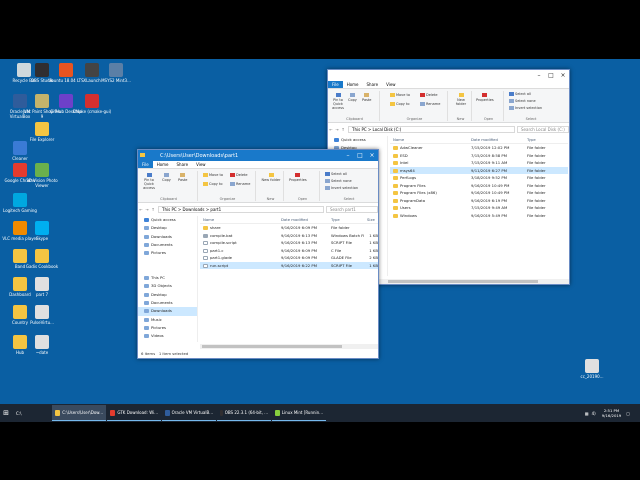 Image resolution: width=640 pixels, height=480 pixels. I want to click on search-box: Search Local Disk (C:), so click(543, 129).